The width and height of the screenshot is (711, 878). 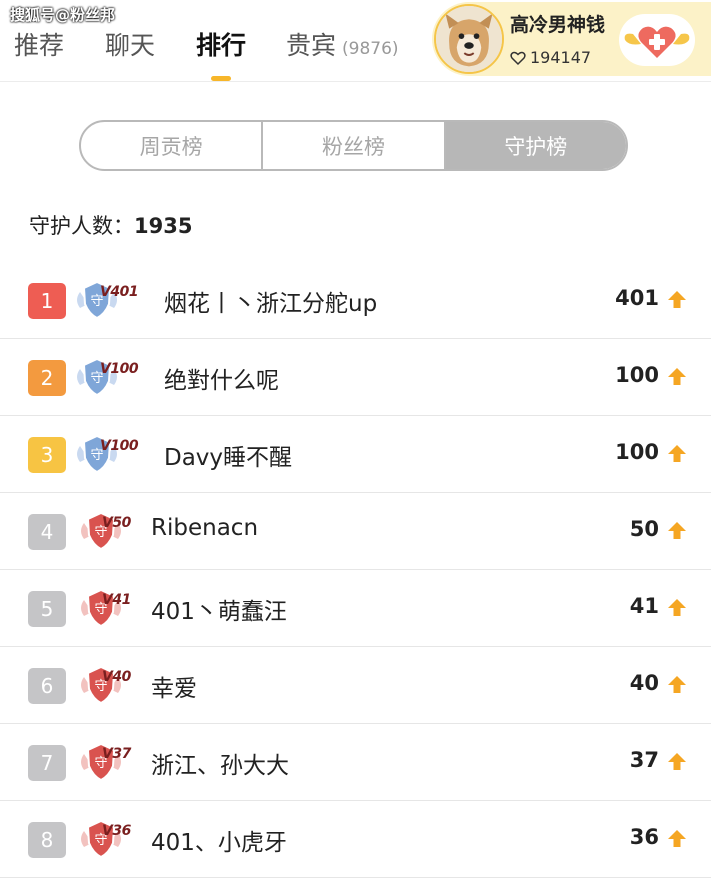 I want to click on guard-count-value: 1935, so click(x=163, y=226).